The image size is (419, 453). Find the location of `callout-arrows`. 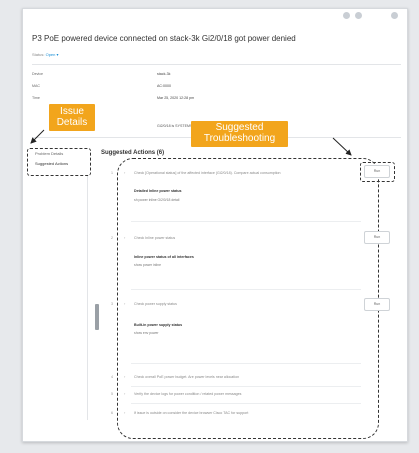

callout-arrows is located at coordinates (191, 142).